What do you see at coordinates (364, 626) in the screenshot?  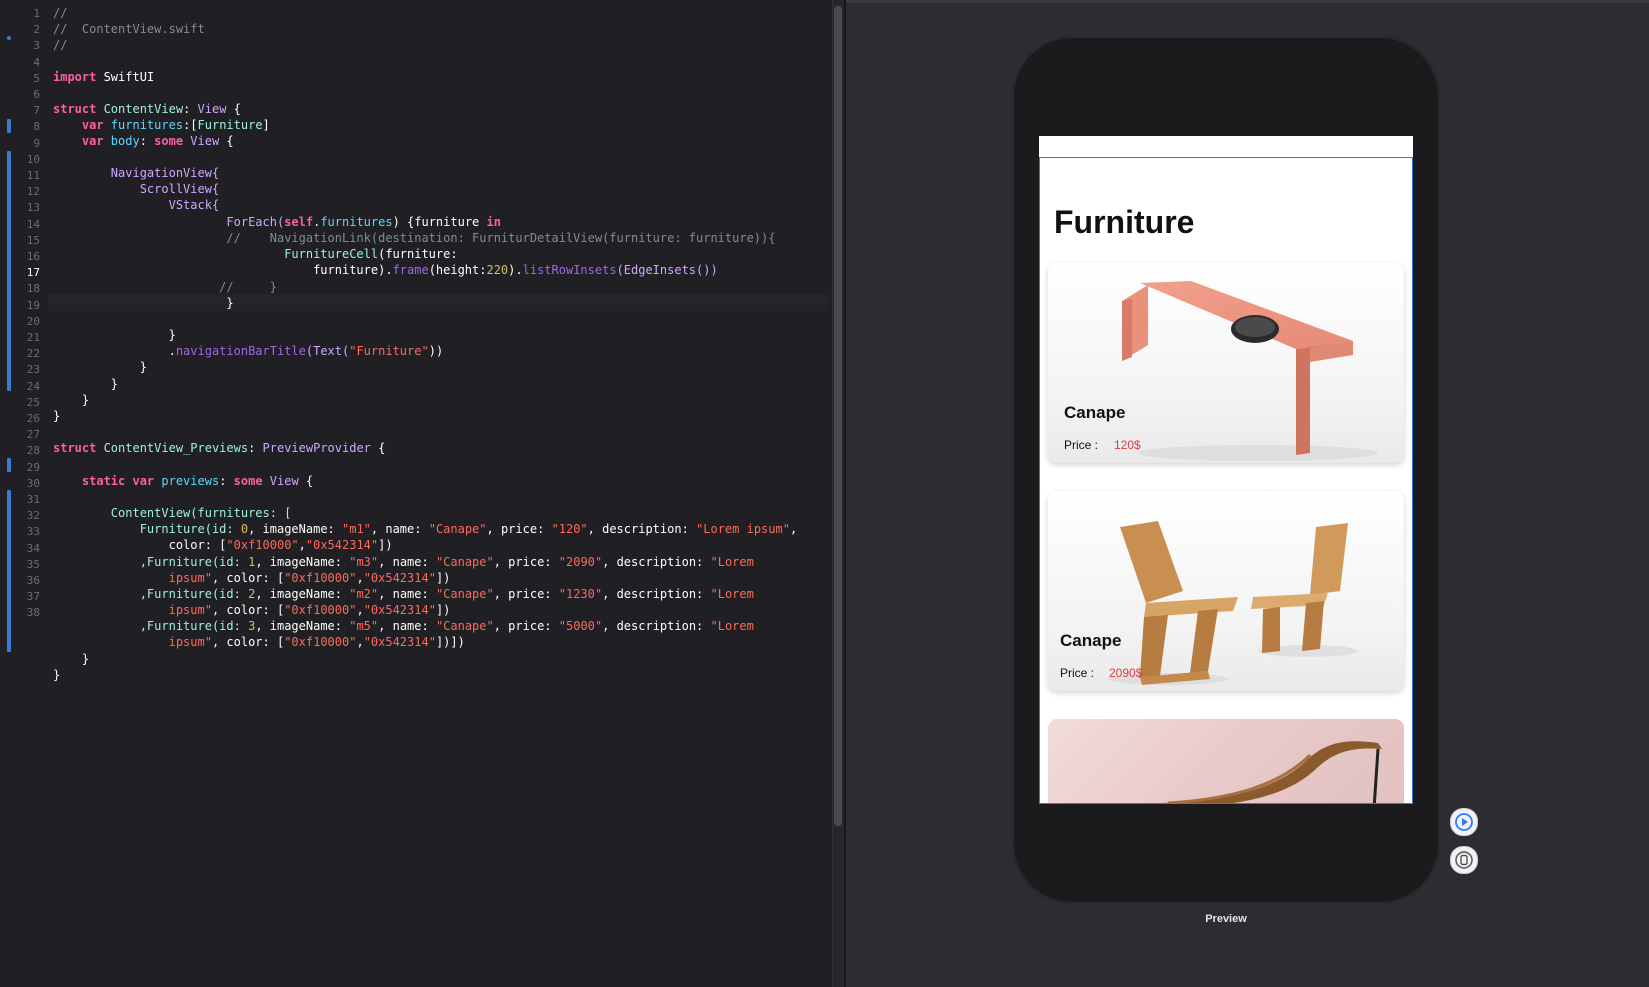 I see `string-literal: "m5"` at bounding box center [364, 626].